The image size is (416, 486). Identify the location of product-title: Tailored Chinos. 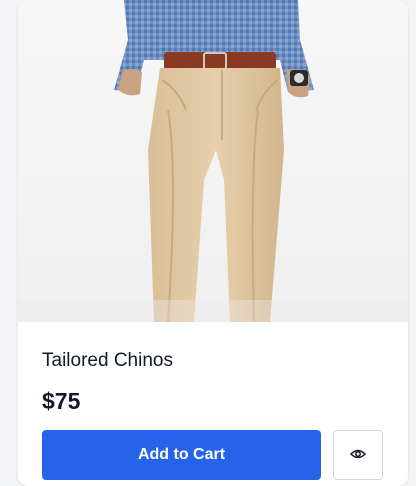
(107, 360).